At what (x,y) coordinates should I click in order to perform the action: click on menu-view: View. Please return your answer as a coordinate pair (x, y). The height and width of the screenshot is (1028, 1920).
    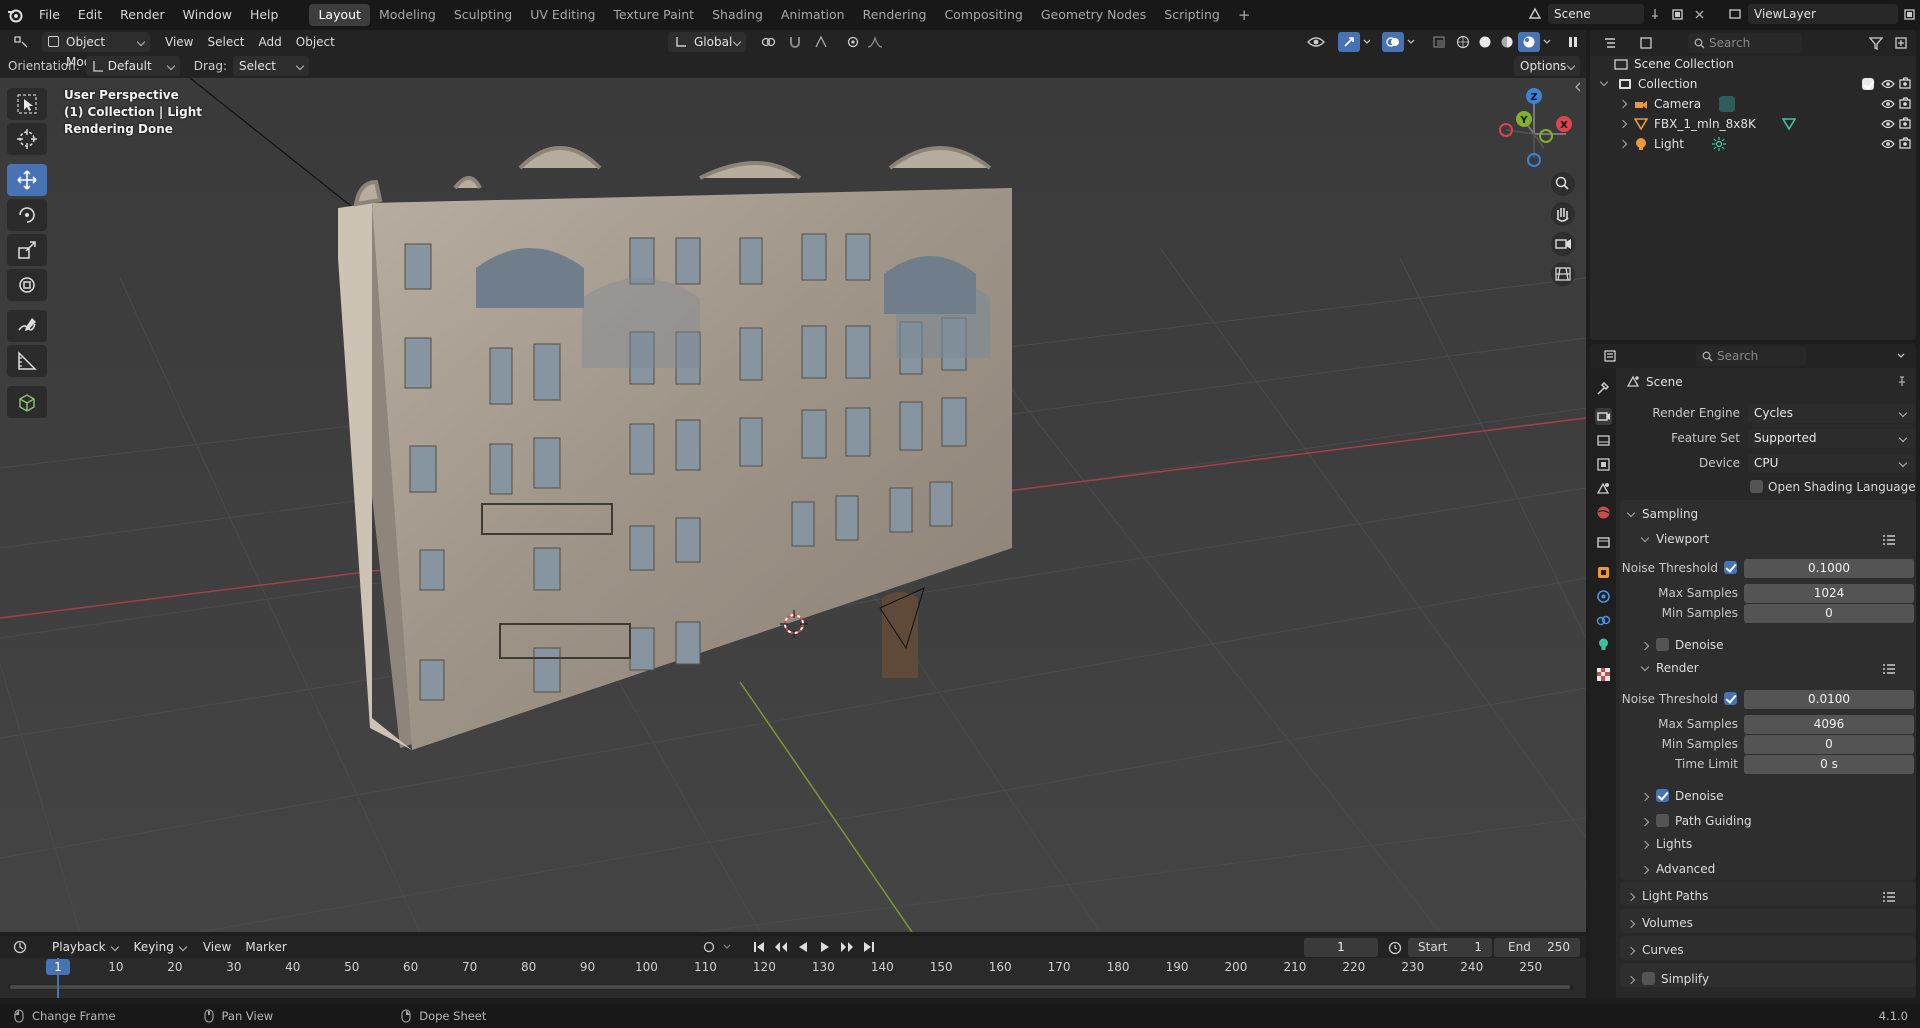
    Looking at the image, I should click on (179, 42).